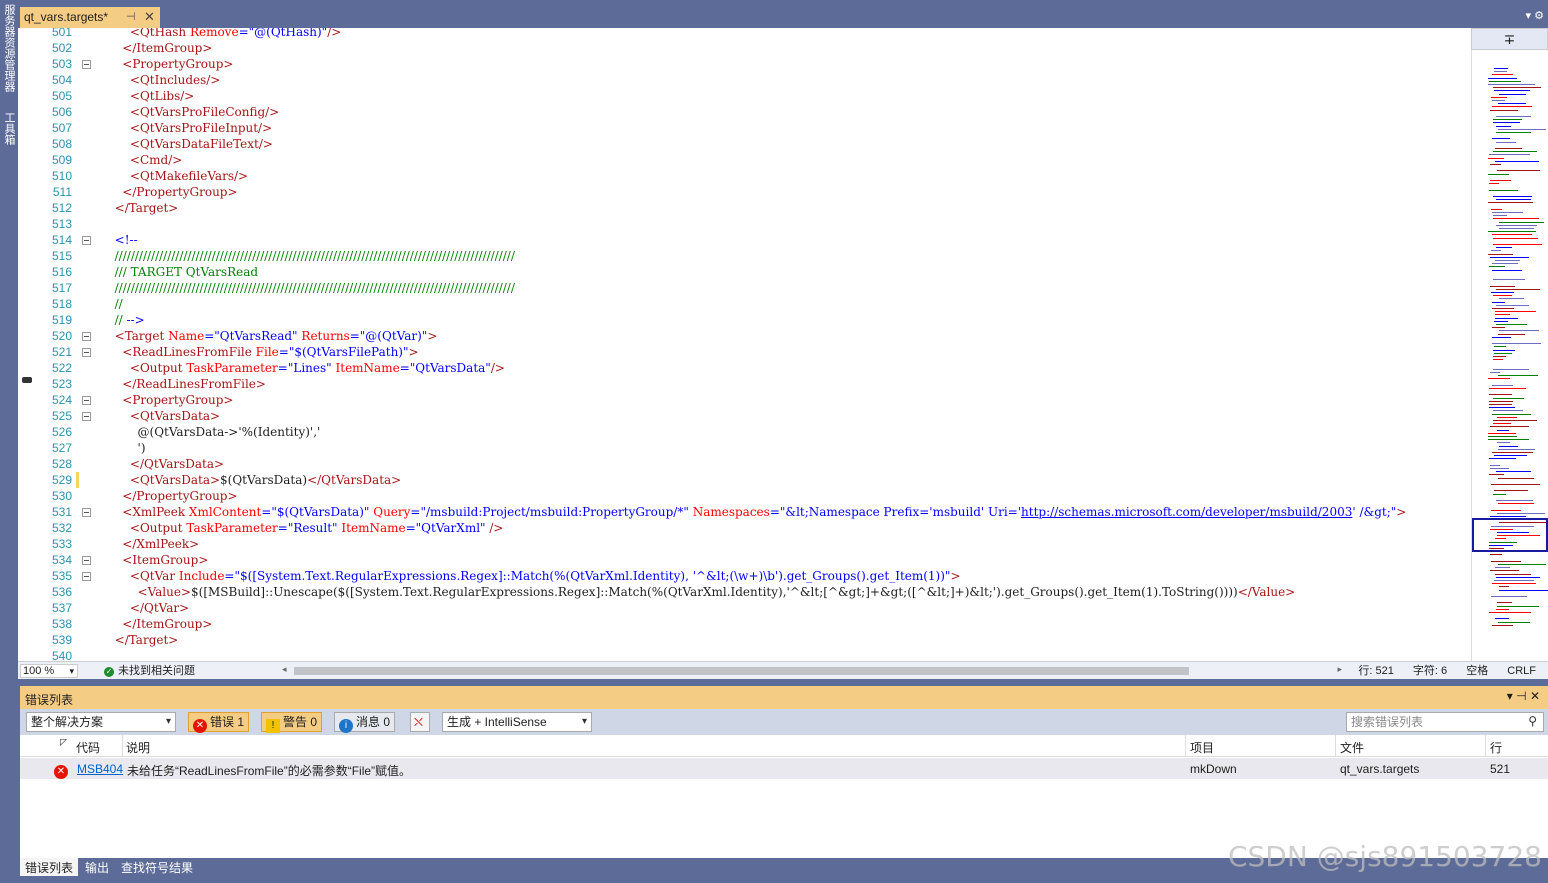  I want to click on warnings-filter-button: ! 警告 0, so click(292, 722).